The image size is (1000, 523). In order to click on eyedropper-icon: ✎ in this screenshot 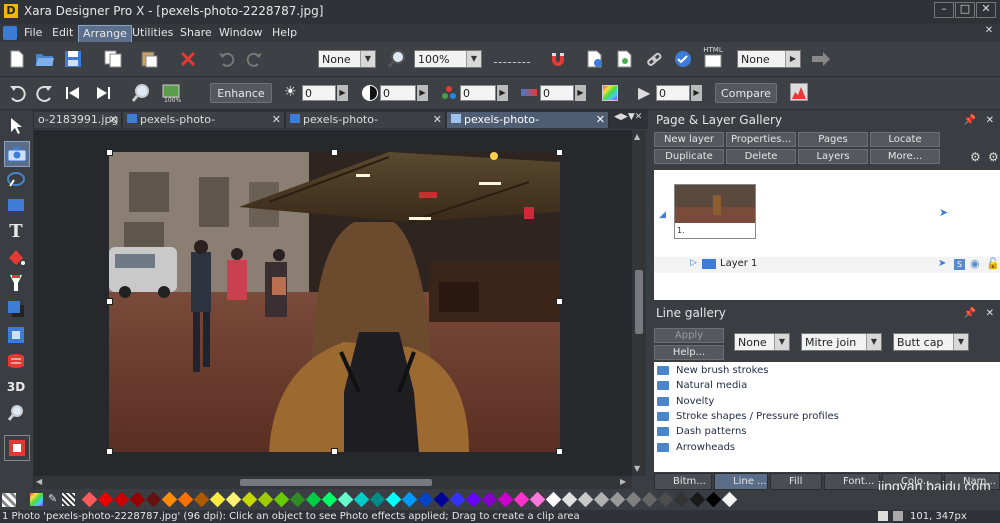, I will do `click(52, 498)`.